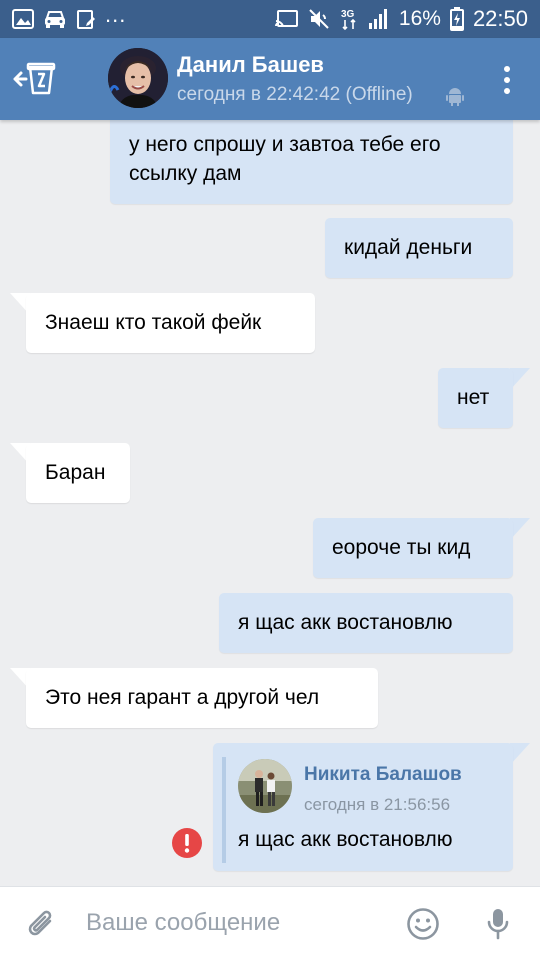 The width and height of the screenshot is (540, 960). Describe the element at coordinates (286, 19) in the screenshot. I see `cast-icon` at that location.